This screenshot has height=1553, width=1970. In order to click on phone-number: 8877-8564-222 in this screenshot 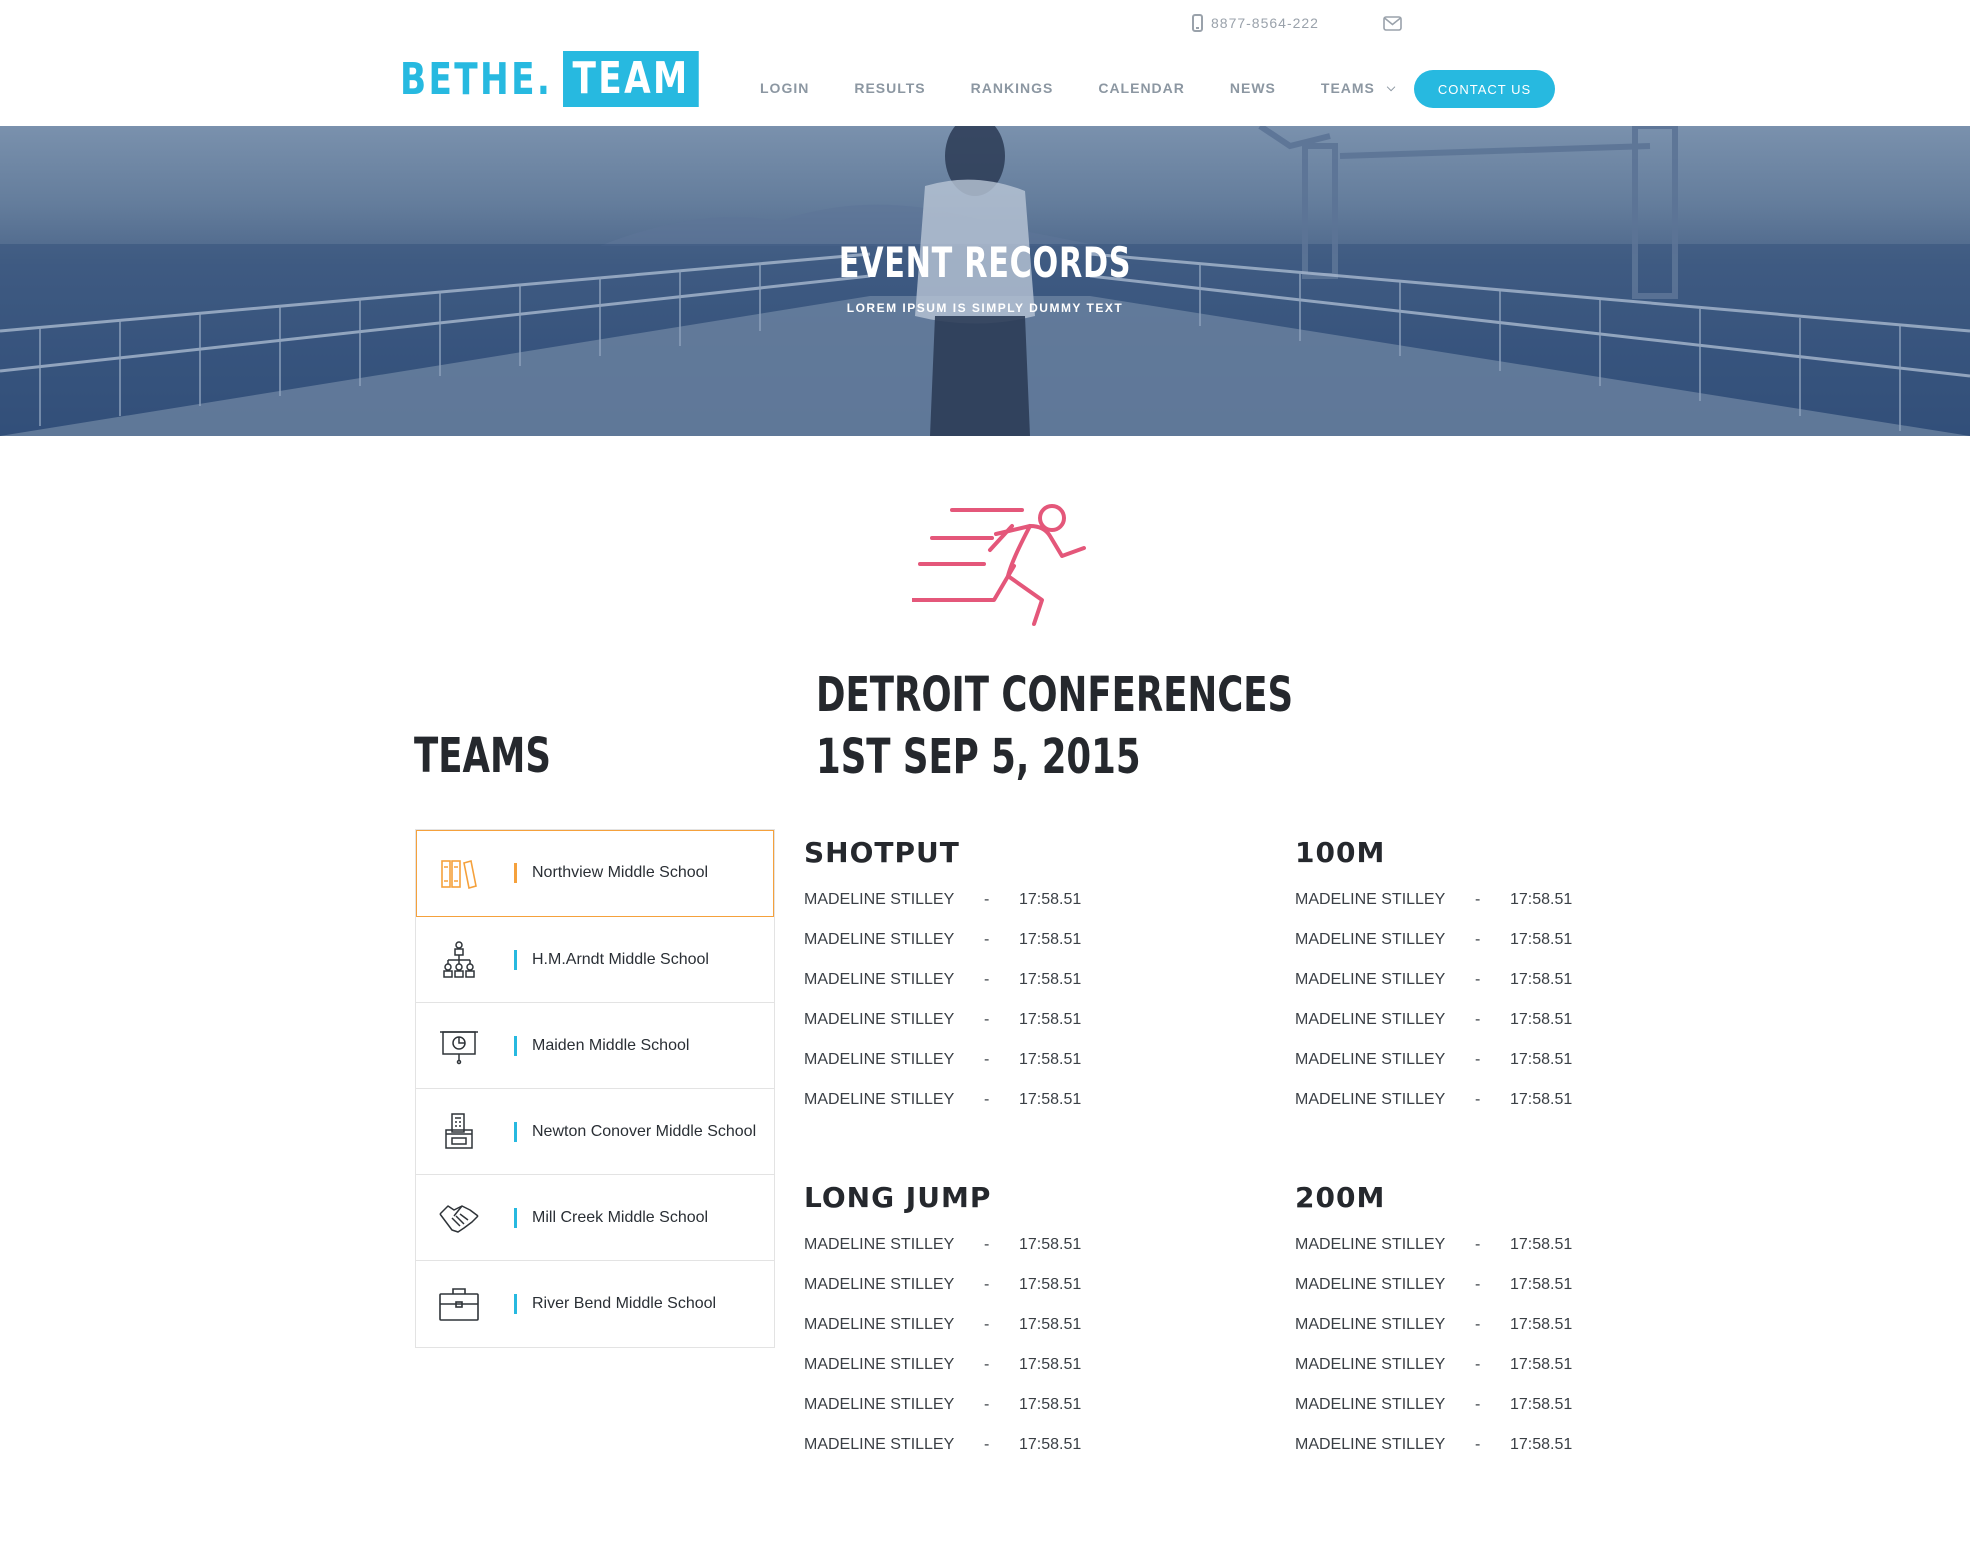, I will do `click(1265, 23)`.